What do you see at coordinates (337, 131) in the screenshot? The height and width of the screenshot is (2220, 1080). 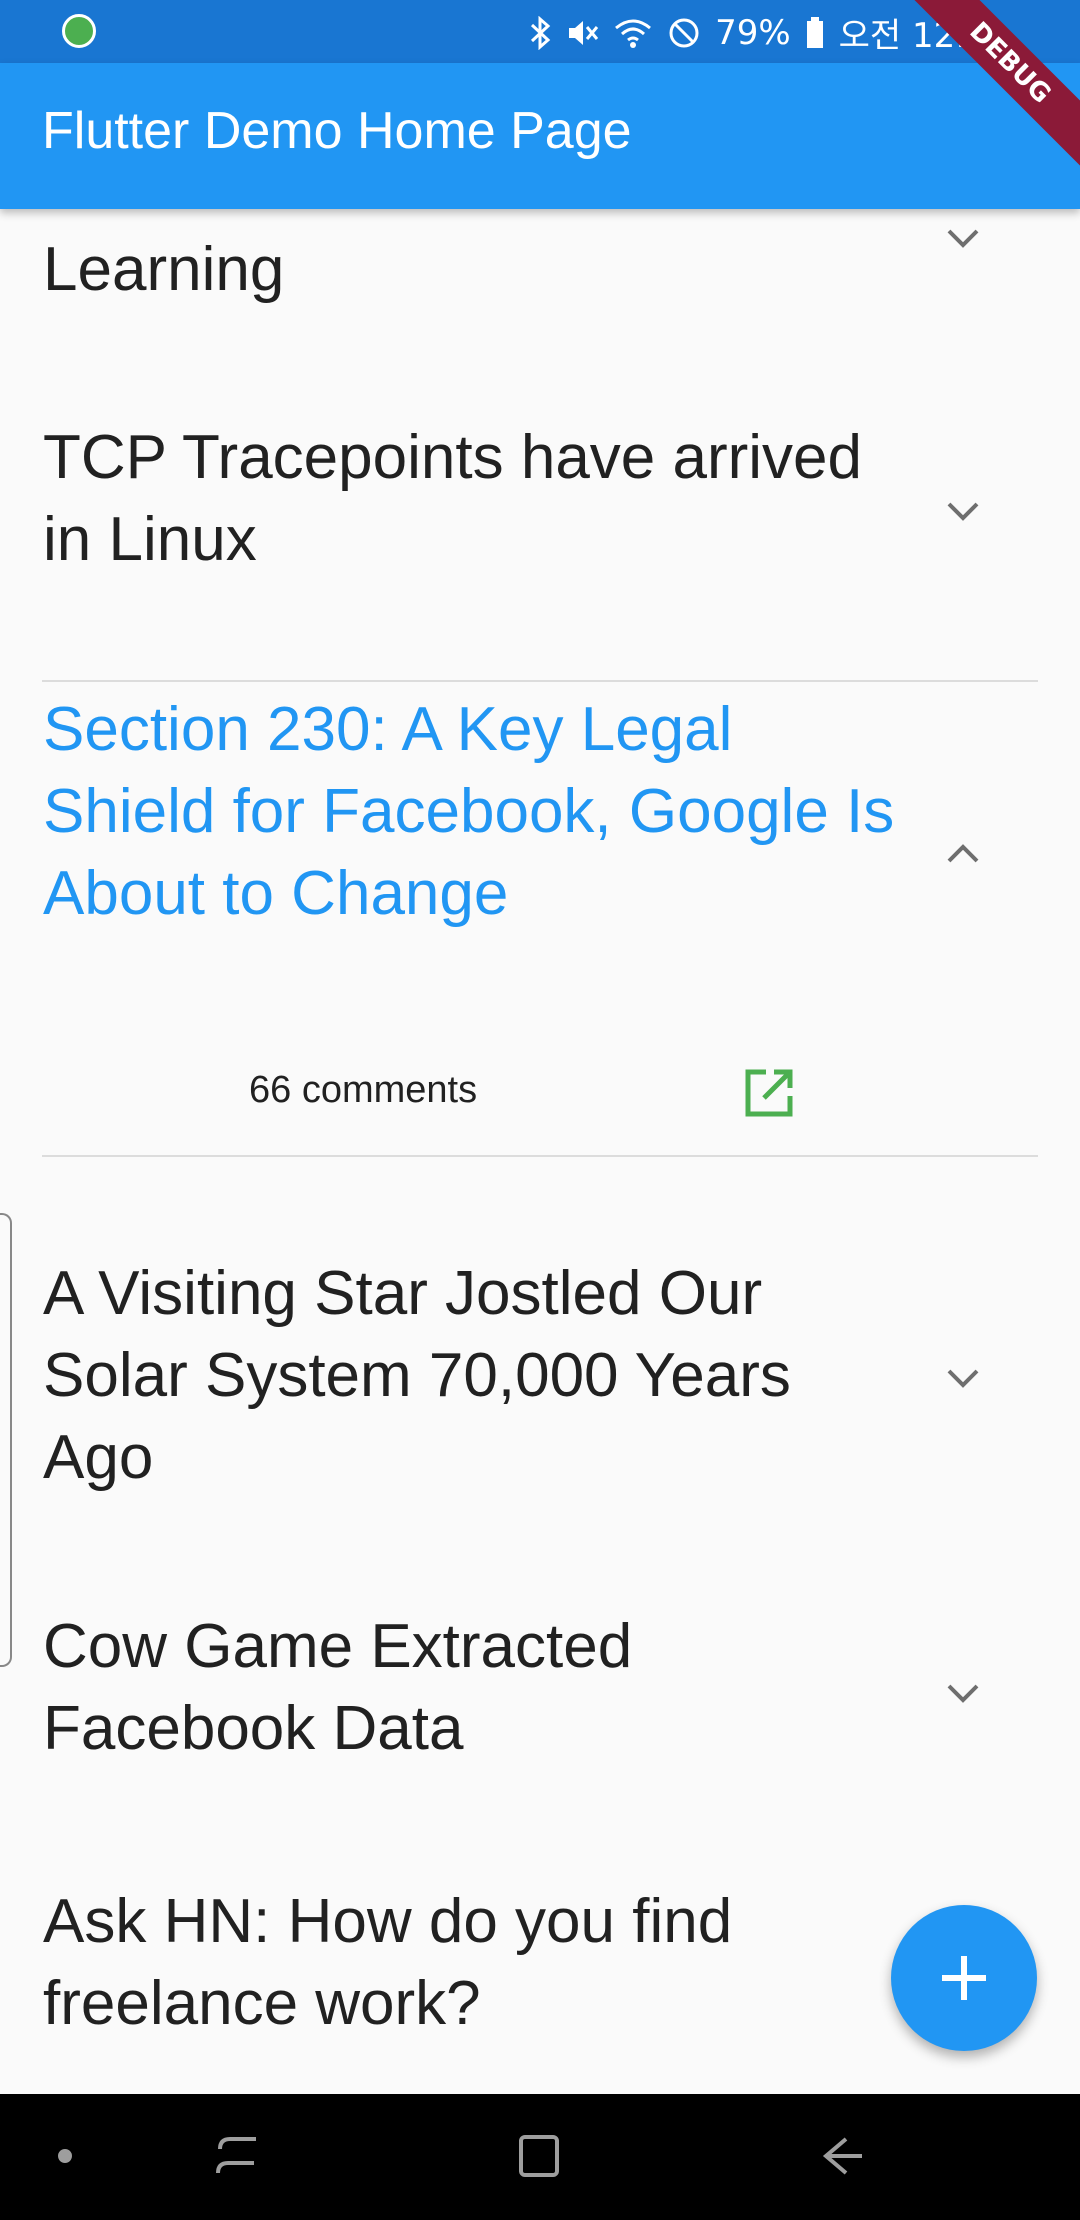 I see `page-title: Flutter Demo Home Page` at bounding box center [337, 131].